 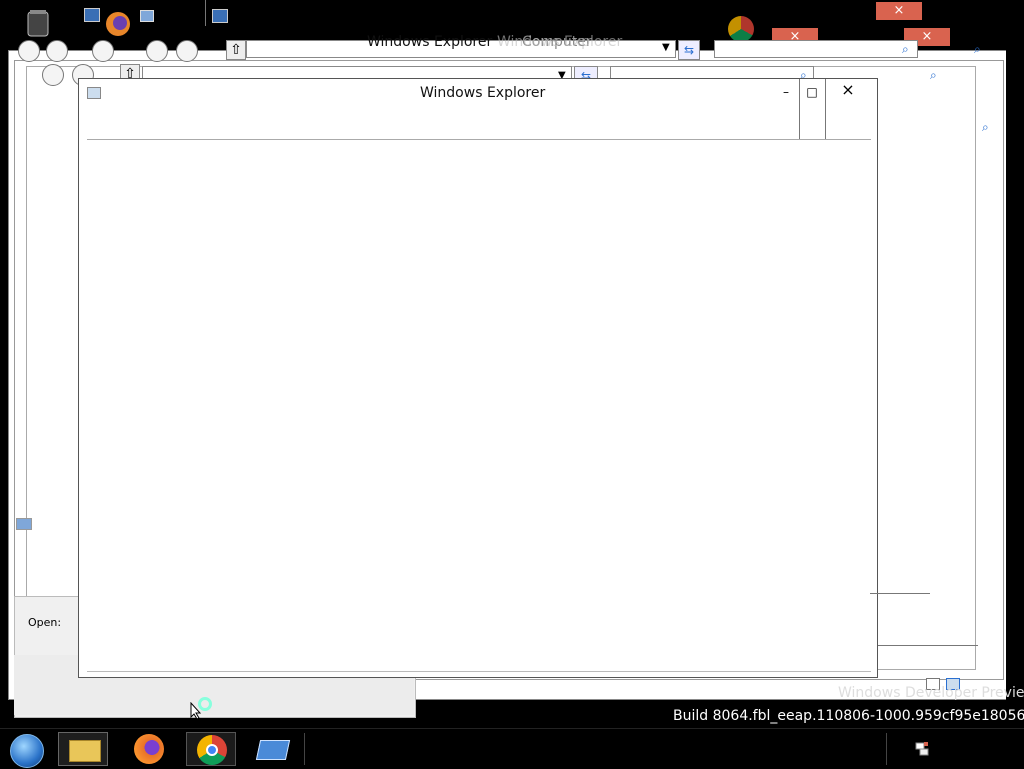 I want to click on folder-icon, so click(x=85, y=751).